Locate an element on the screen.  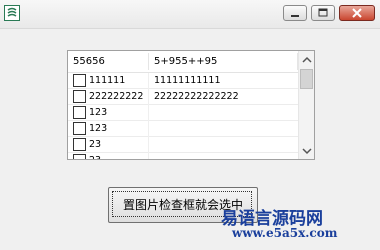
list-header: 55656 5+955++95 is located at coordinates (183, 62).